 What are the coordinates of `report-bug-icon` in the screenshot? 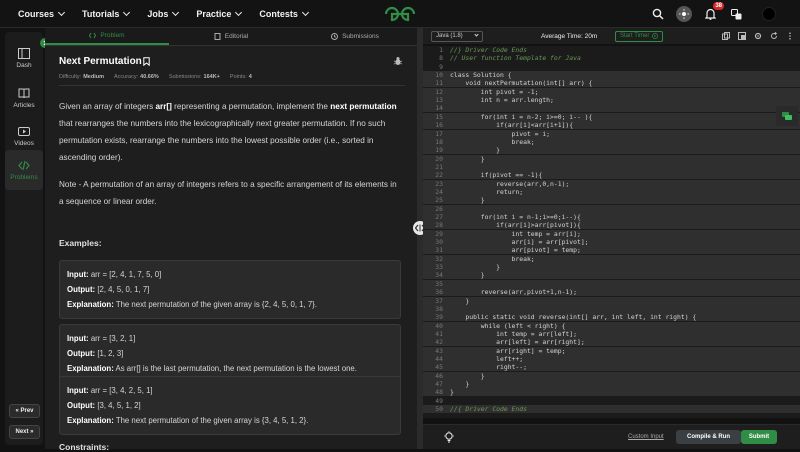 It's located at (398, 61).